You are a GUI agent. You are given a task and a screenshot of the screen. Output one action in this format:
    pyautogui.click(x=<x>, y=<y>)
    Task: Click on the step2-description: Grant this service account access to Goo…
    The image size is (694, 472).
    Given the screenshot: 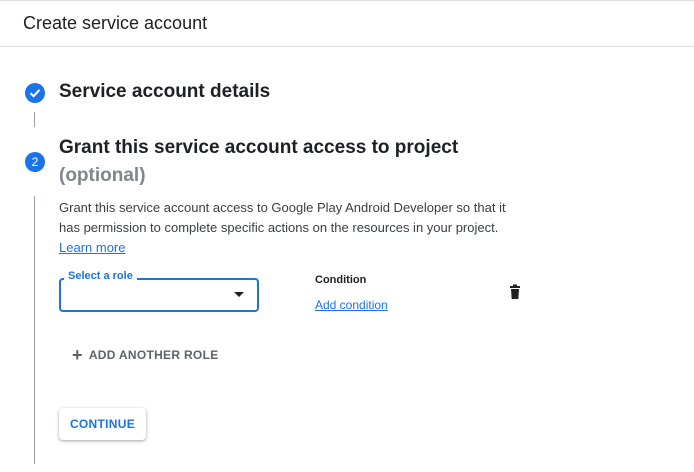 What is the action you would take?
    pyautogui.click(x=294, y=228)
    